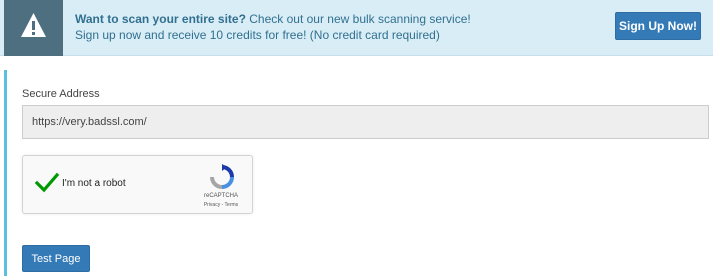 The width and height of the screenshot is (713, 276). I want to click on recaptcha-label: I'm not a robot, so click(94, 183).